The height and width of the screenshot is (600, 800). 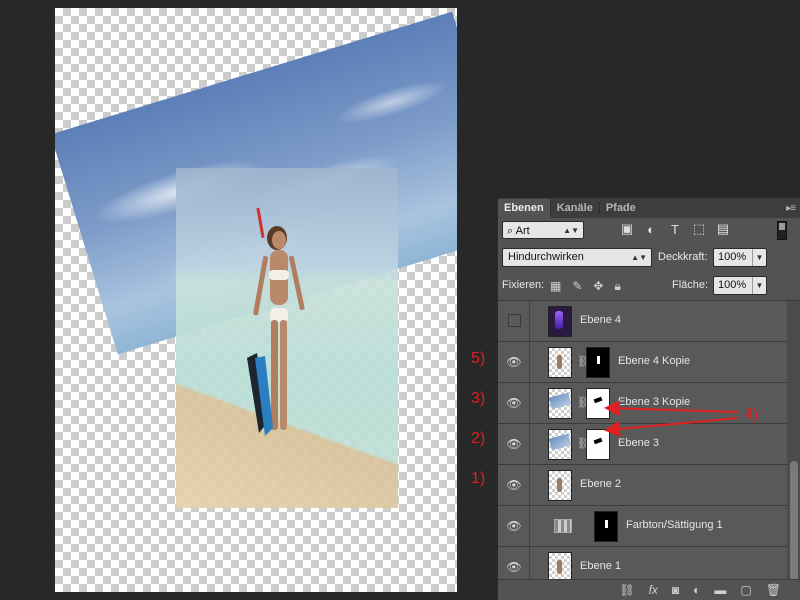 I want to click on folder-icon: ▬, so click(x=720, y=590).